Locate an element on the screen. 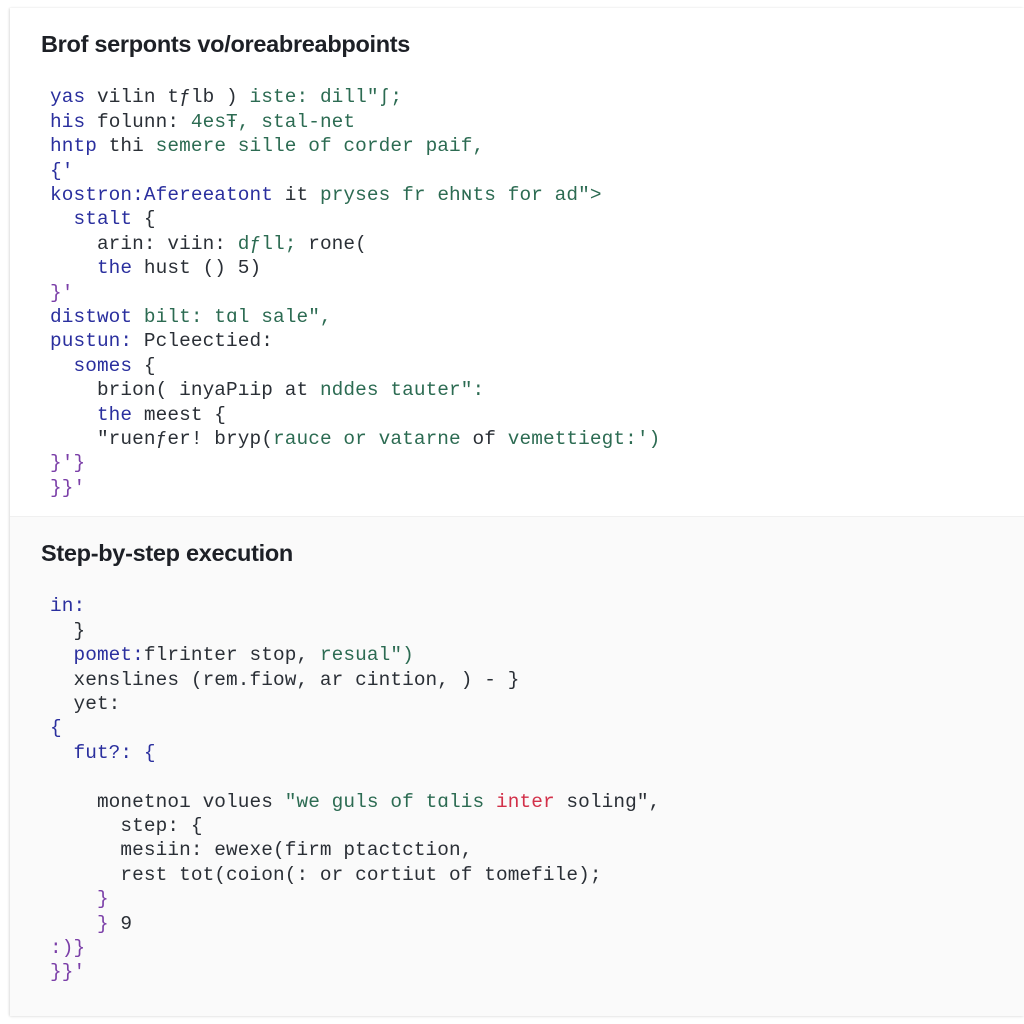 This screenshot has width=1024, height=1024. code-token-plain: step: { is located at coordinates (126, 826).